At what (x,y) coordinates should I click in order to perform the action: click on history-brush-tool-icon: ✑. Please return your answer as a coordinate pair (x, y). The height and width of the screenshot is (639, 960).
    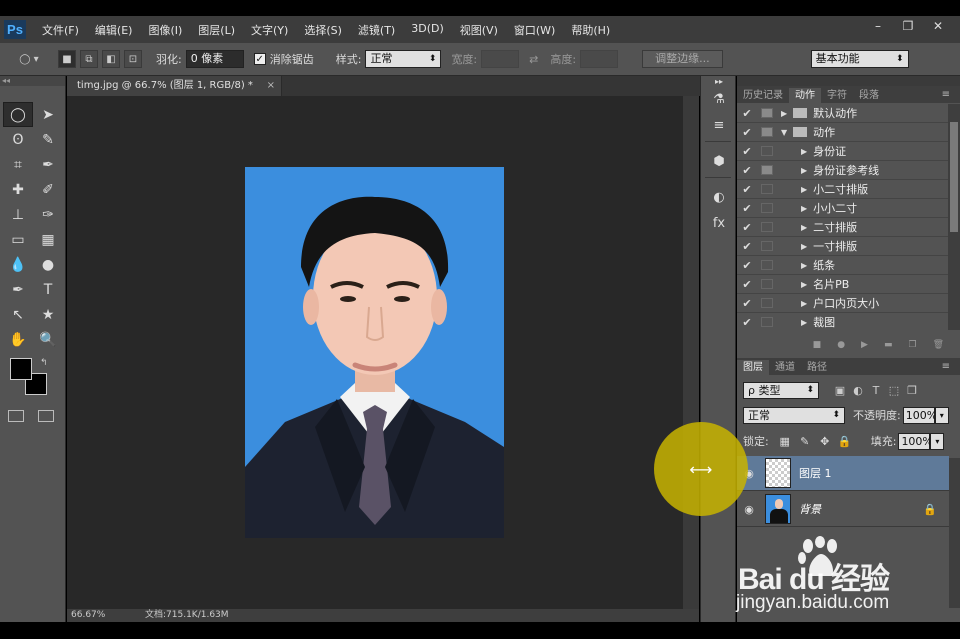
    Looking at the image, I should click on (48, 214).